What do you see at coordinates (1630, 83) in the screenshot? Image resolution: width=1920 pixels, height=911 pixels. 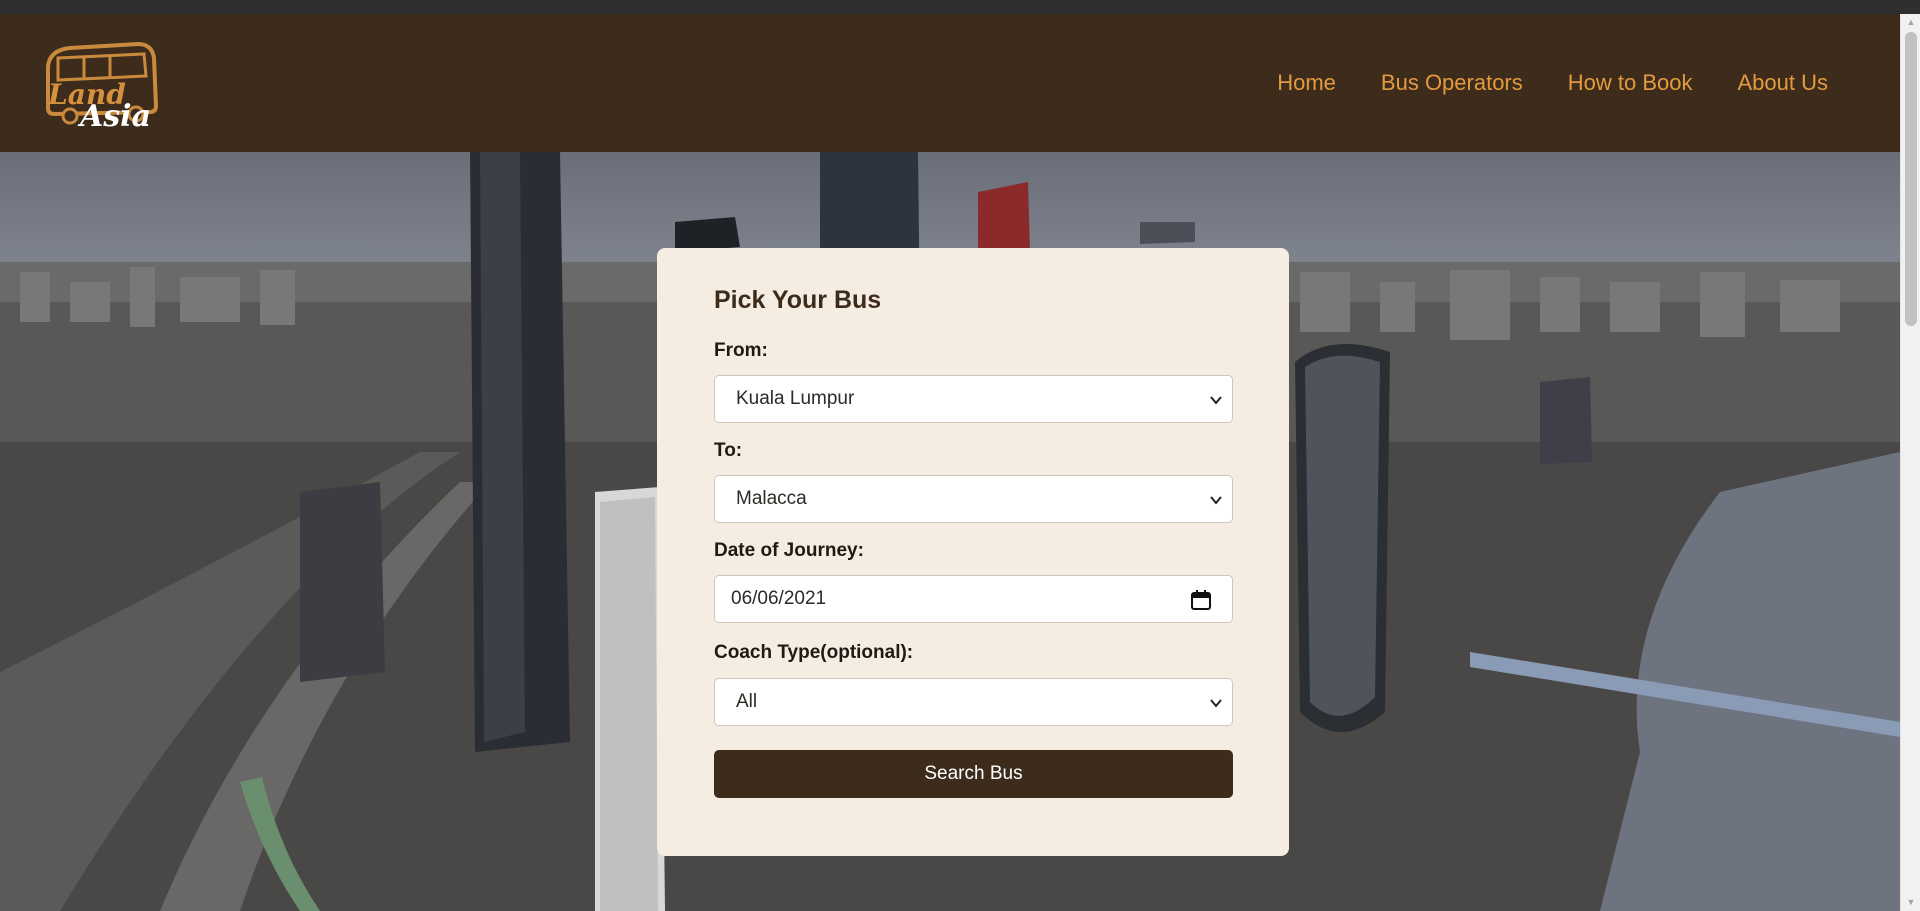 I see `nav-how-to-book-link: How to Book` at bounding box center [1630, 83].